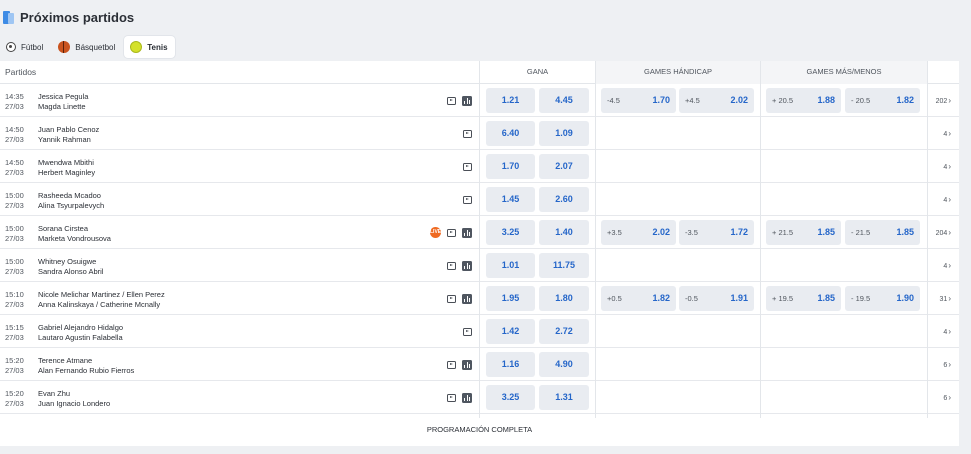 This screenshot has width=971, height=454. What do you see at coordinates (81, 327) in the screenshot?
I see `team-home: Gabriel Alejandro Hidalgo` at bounding box center [81, 327].